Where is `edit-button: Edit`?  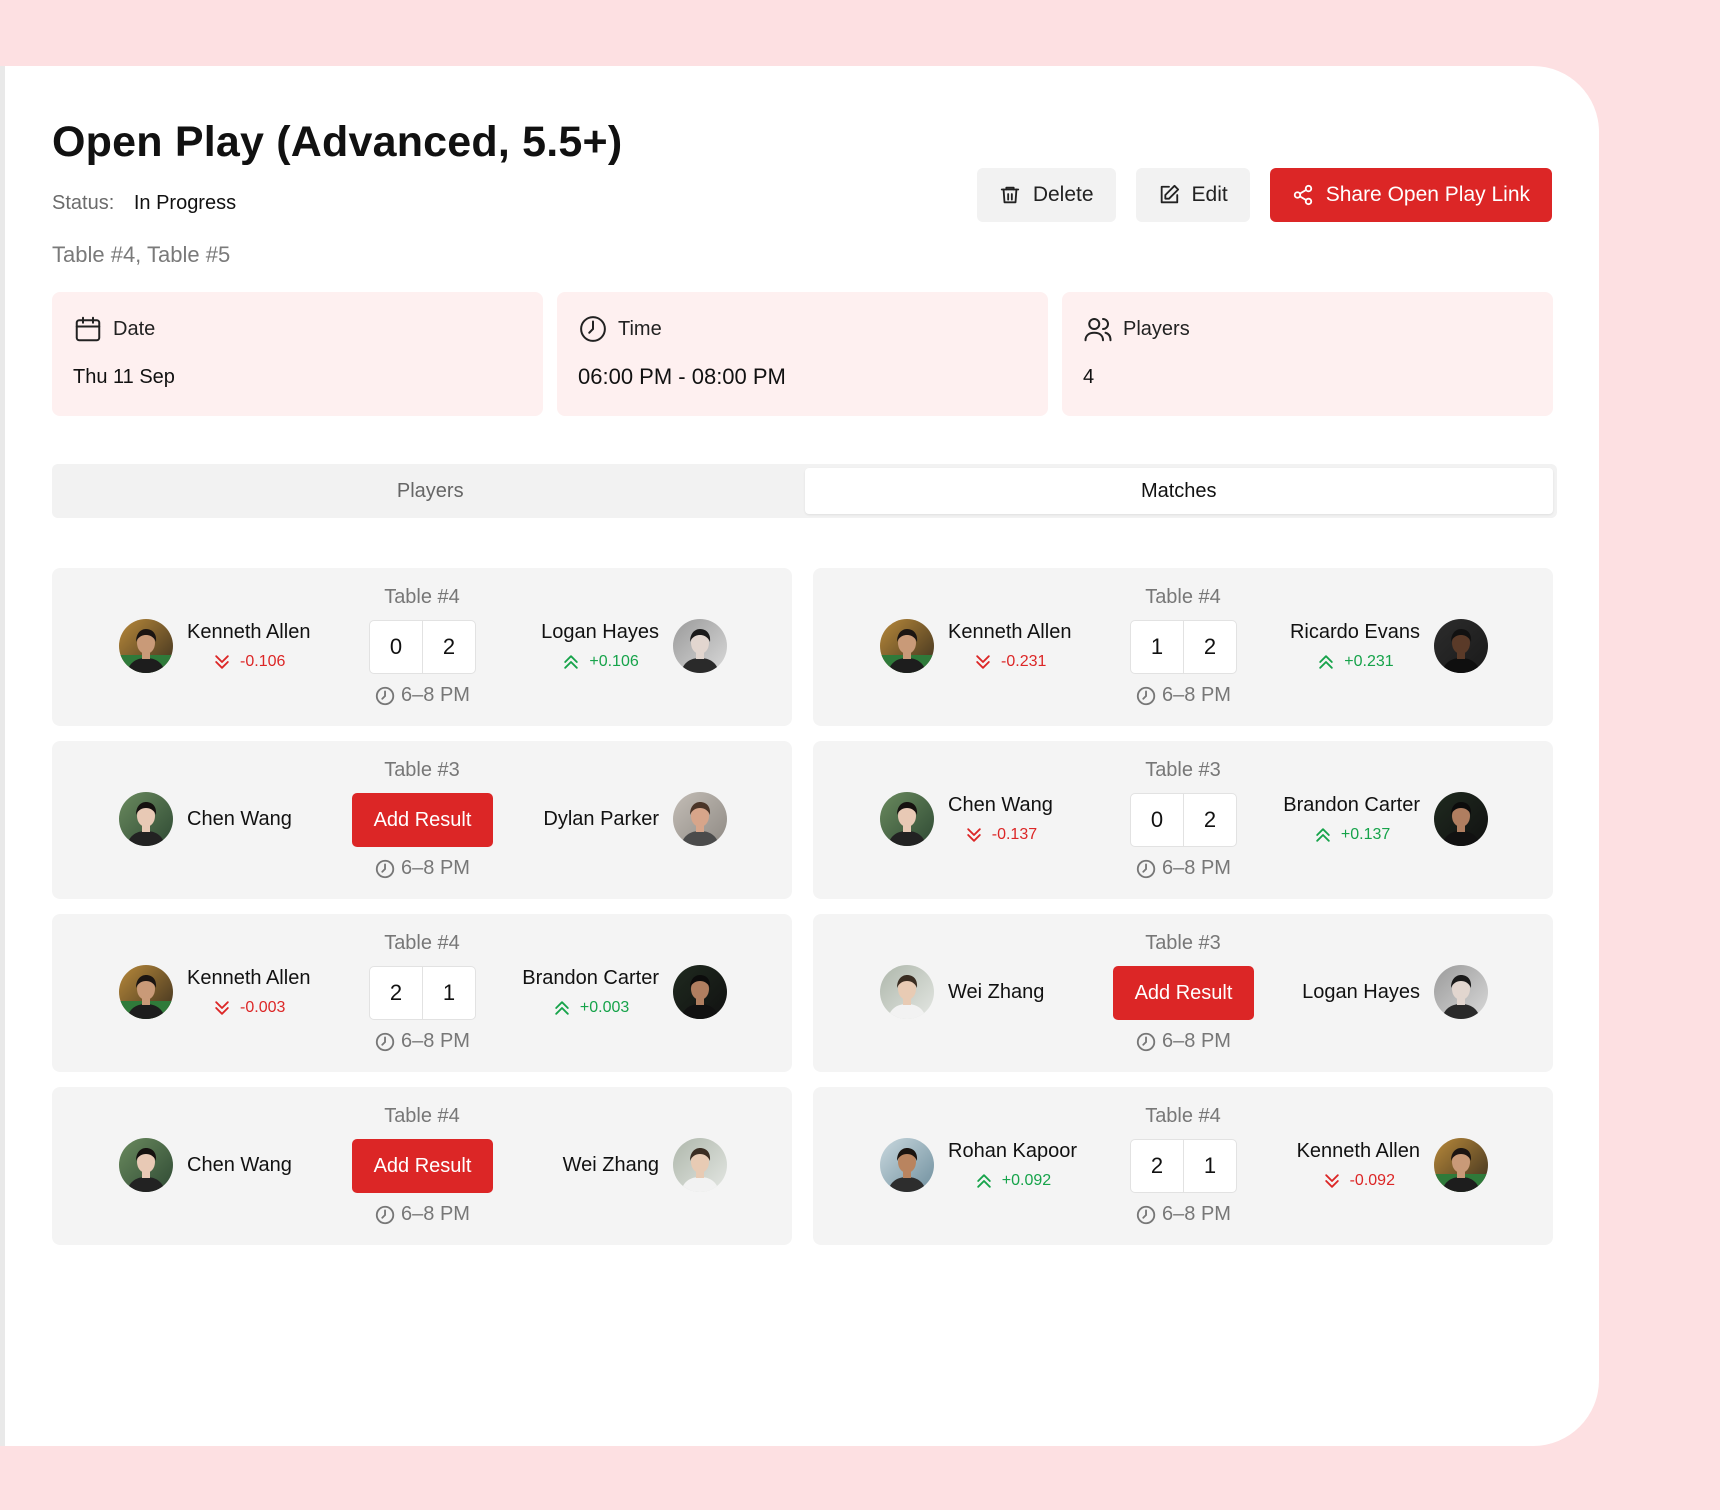 edit-button: Edit is located at coordinates (1192, 195).